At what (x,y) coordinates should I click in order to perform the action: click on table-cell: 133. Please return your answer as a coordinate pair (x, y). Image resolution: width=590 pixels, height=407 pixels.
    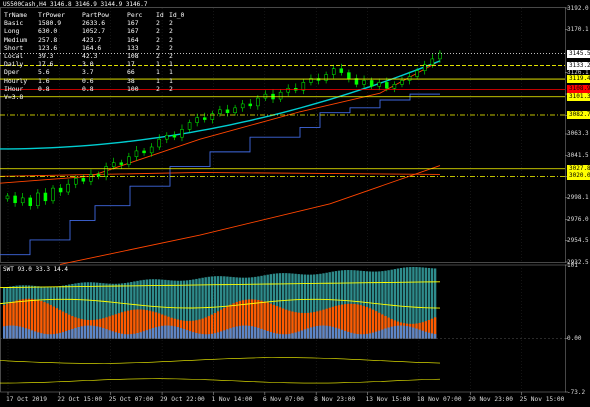
    Looking at the image, I should click on (133, 47).